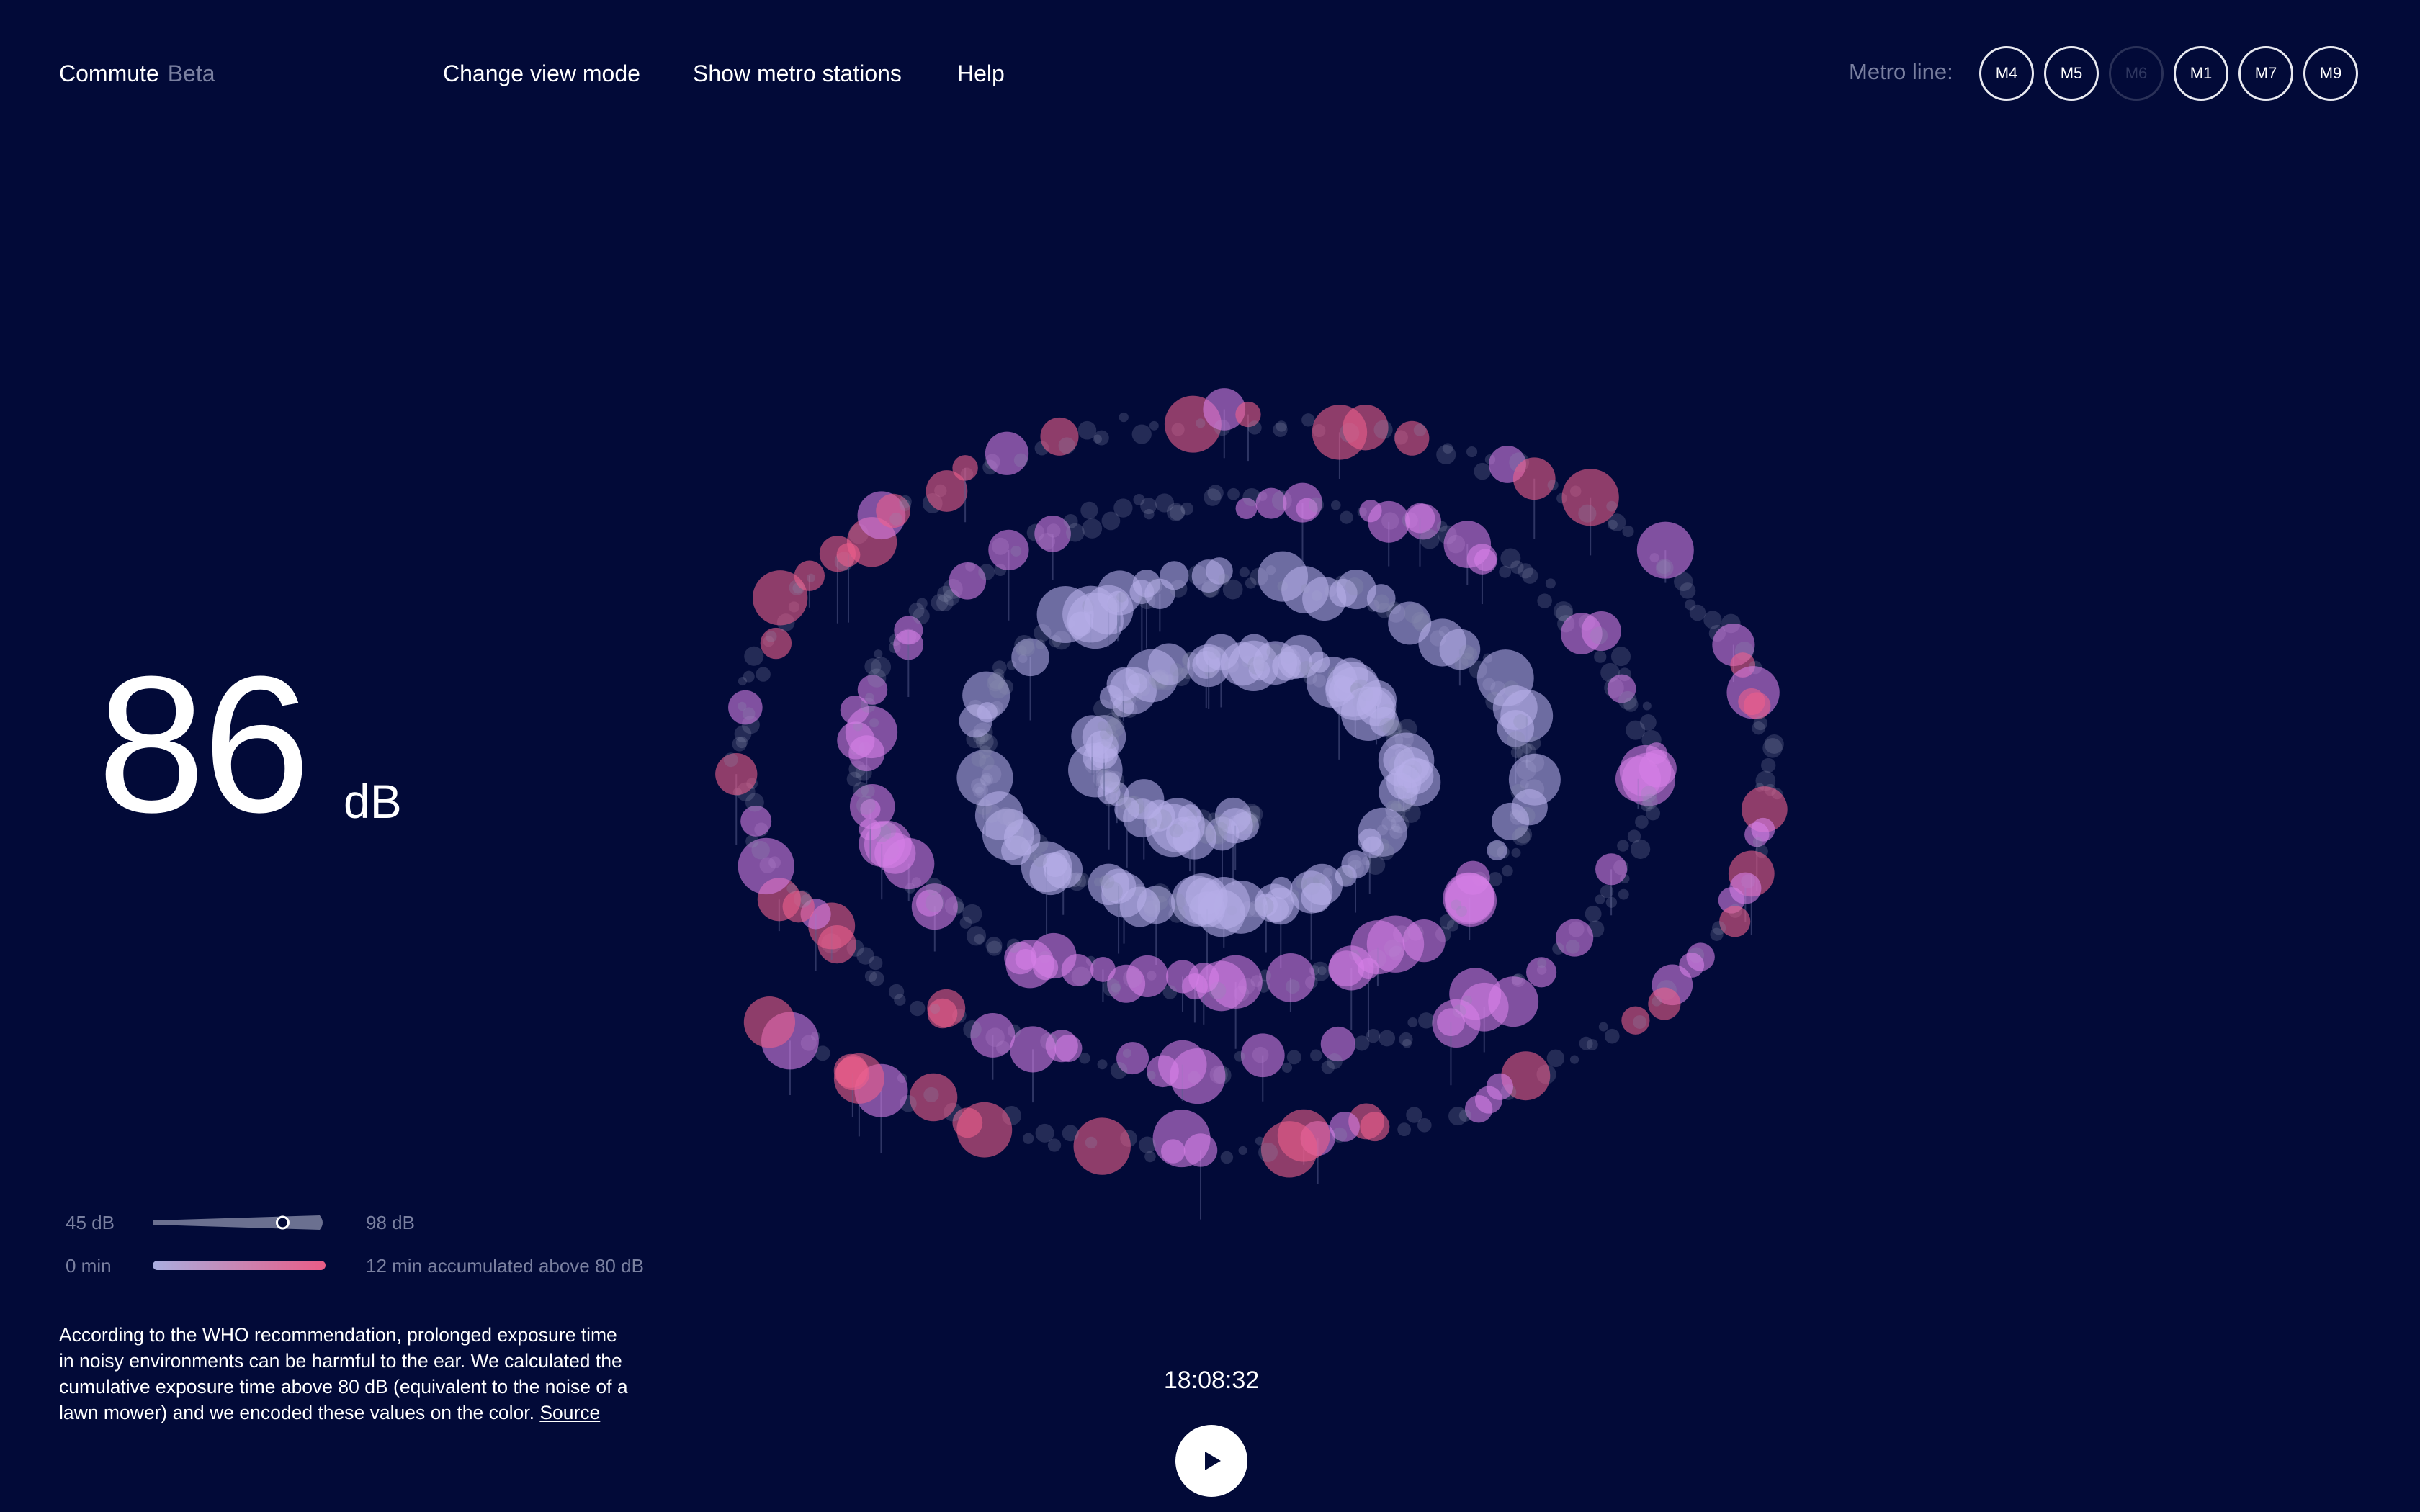 The width and height of the screenshot is (2420, 1512). I want to click on change-view-mode-link: Change view mode, so click(541, 73).